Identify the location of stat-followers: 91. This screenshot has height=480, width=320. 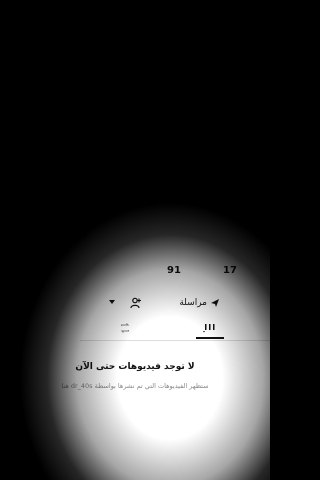
(174, 271).